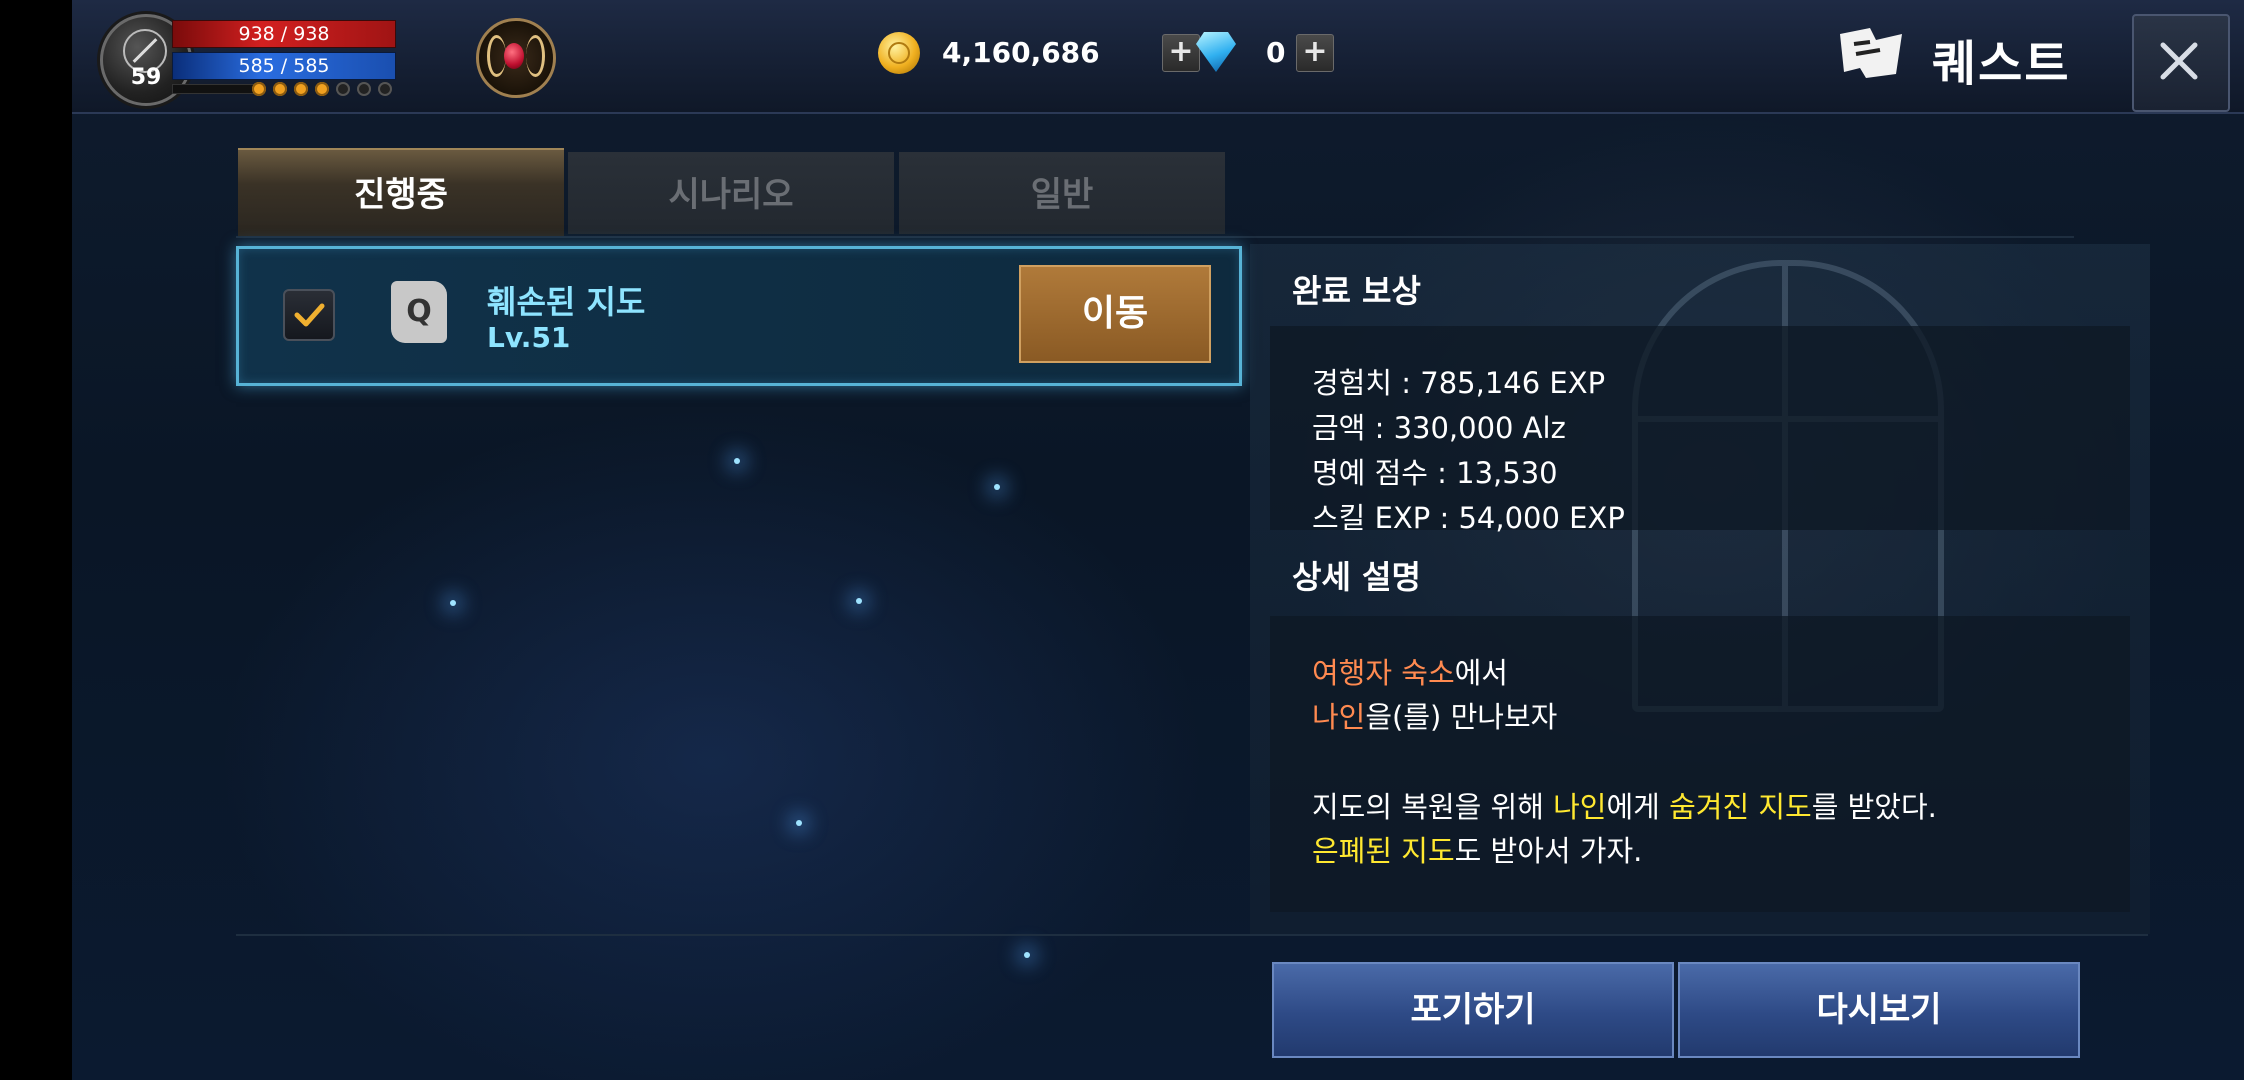  What do you see at coordinates (1740, 807) in the screenshot?
I see `item-highlight: 숨겨진 지도` at bounding box center [1740, 807].